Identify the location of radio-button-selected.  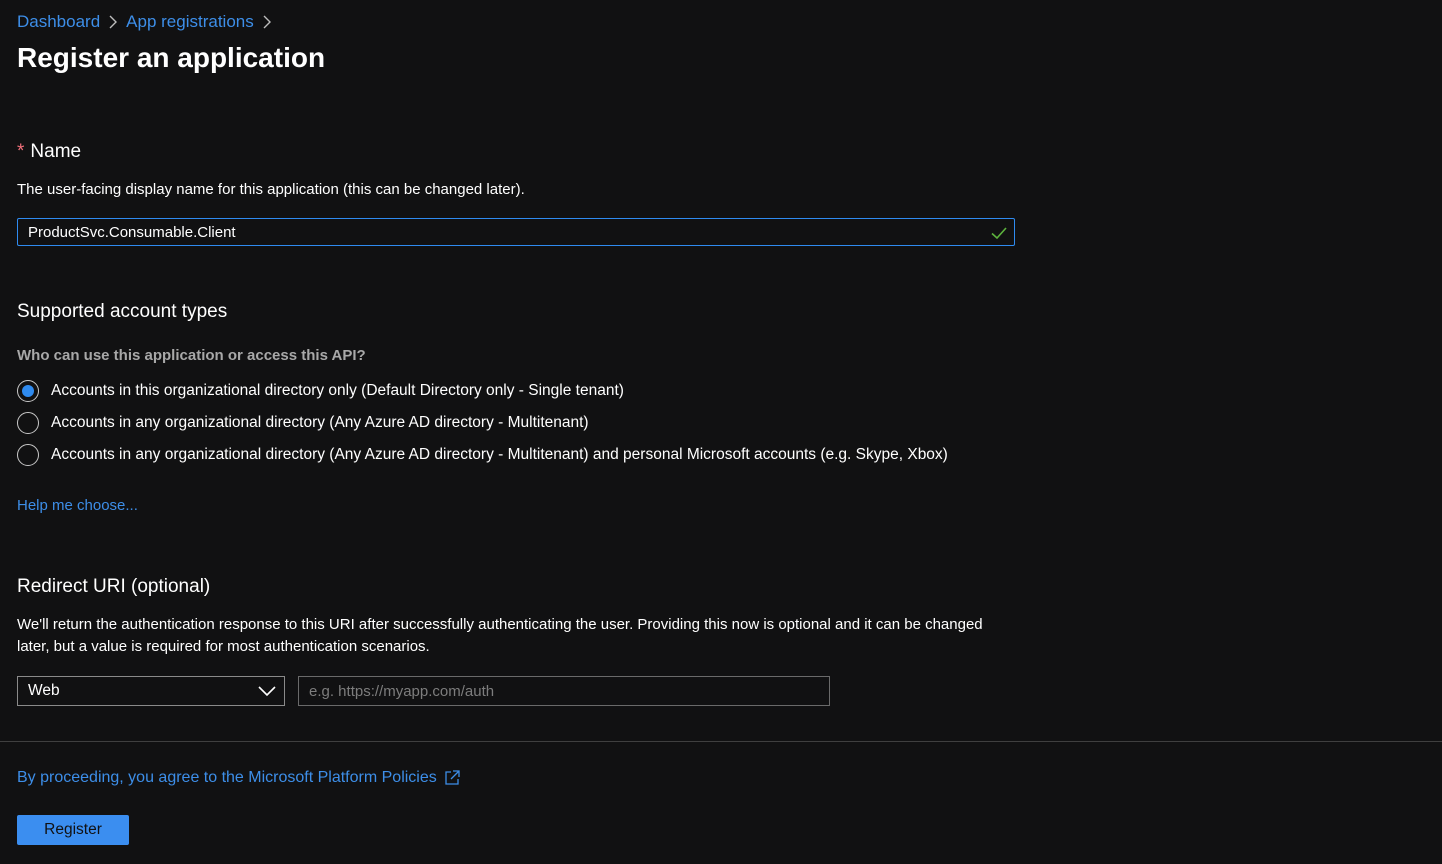
(28, 391).